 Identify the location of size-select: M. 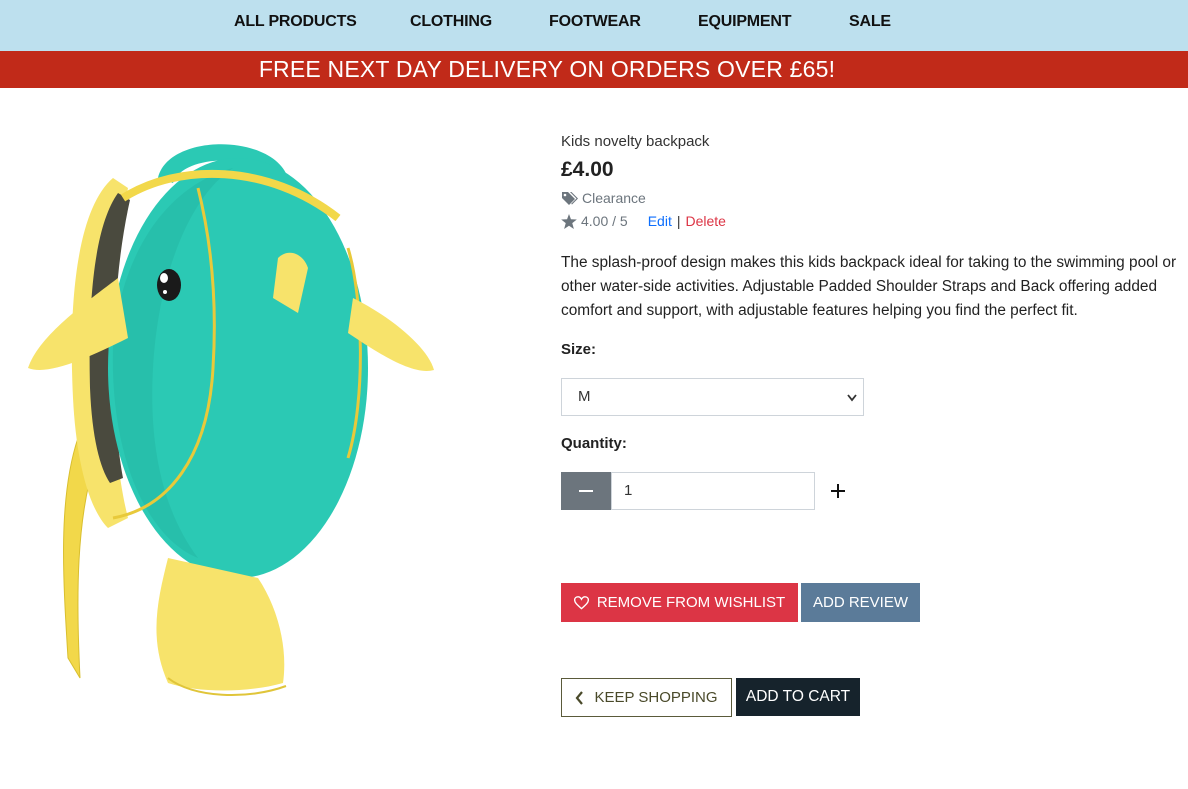
(712, 397).